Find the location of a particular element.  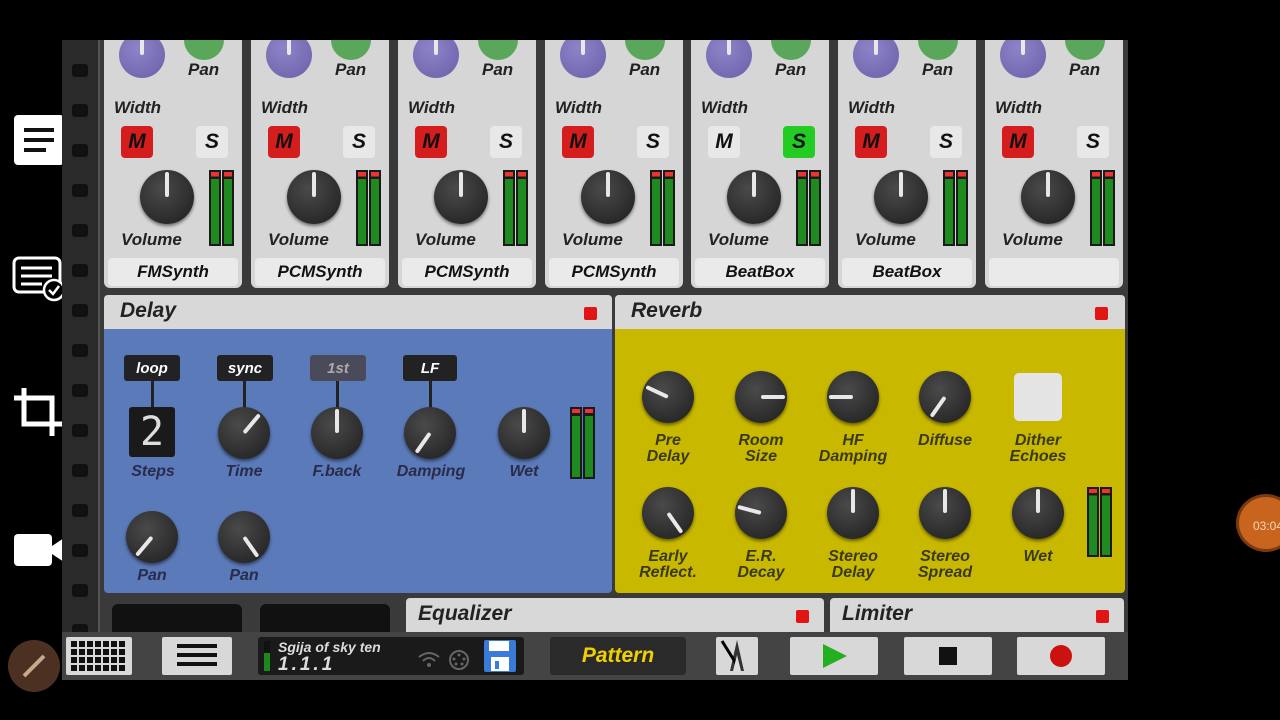

mixer-channel-strip: Pan Width M S Volume PCMSynth is located at coordinates (614, 164).